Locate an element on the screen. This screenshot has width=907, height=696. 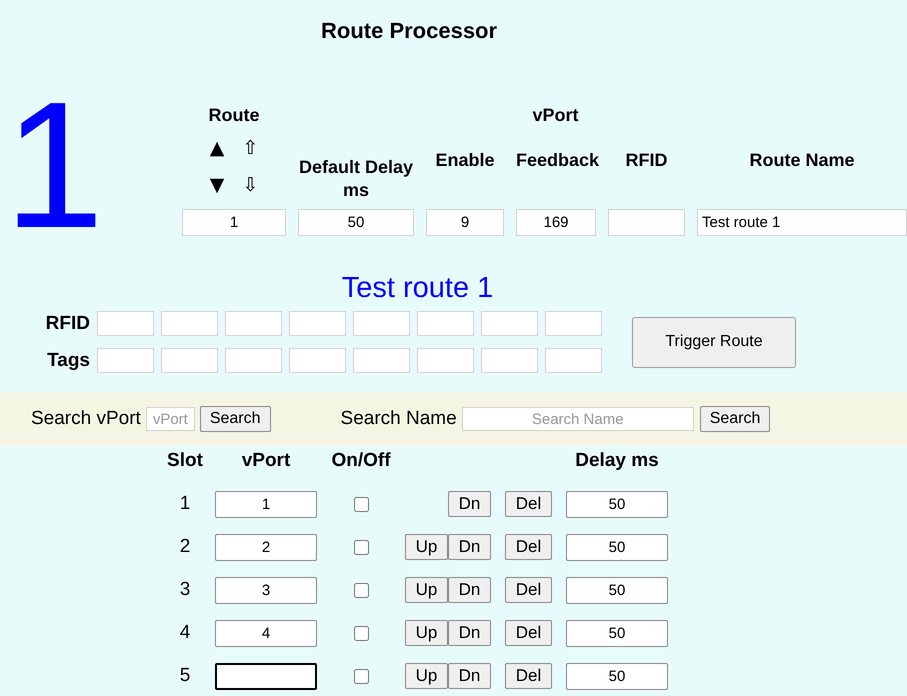
vport-number-field: 3 is located at coordinates (266, 590).